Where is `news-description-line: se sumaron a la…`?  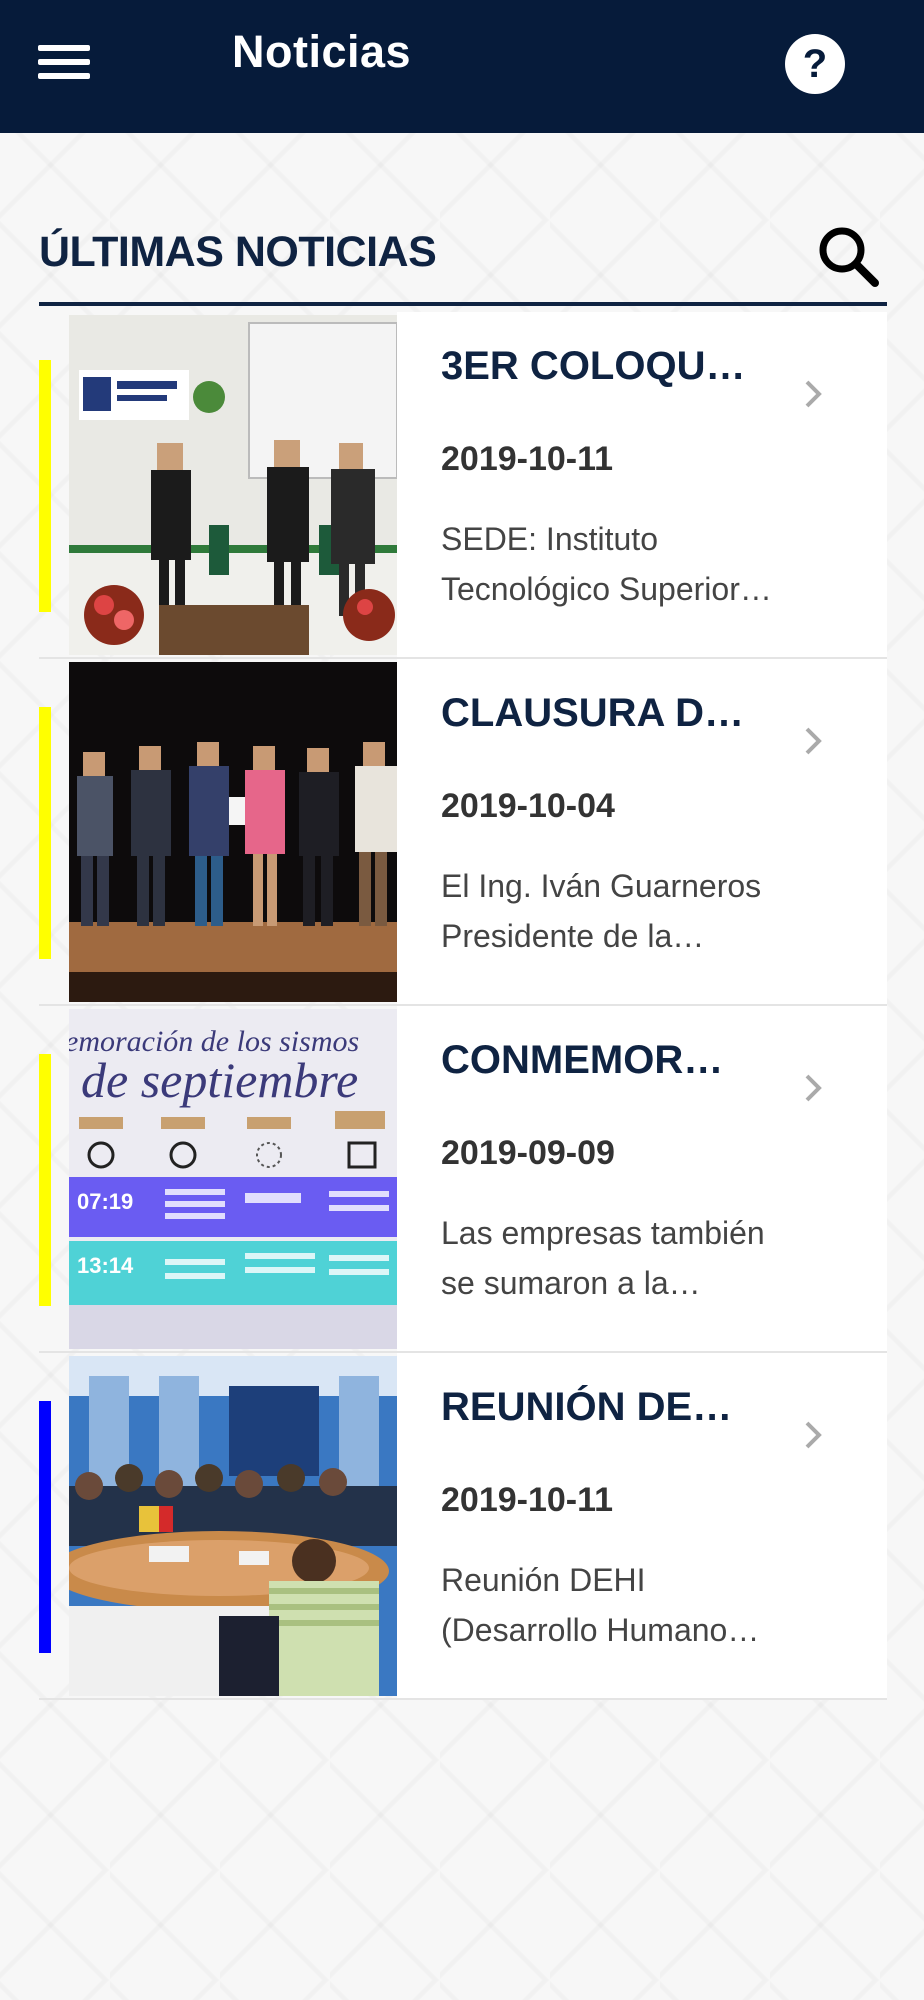
news-description-line: se sumaron a la… is located at coordinates (571, 1283).